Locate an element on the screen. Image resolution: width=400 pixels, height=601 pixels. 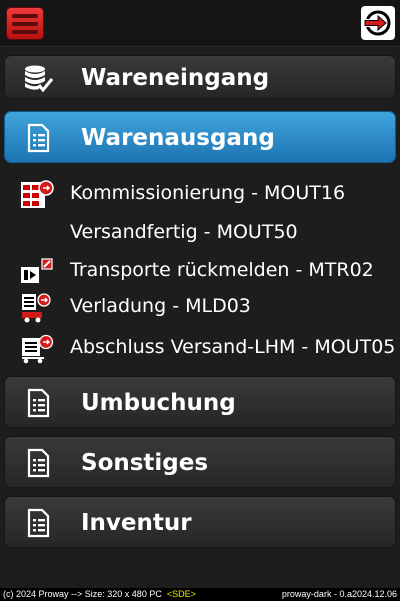
menu-label: Sonstiges is located at coordinates (145, 463).